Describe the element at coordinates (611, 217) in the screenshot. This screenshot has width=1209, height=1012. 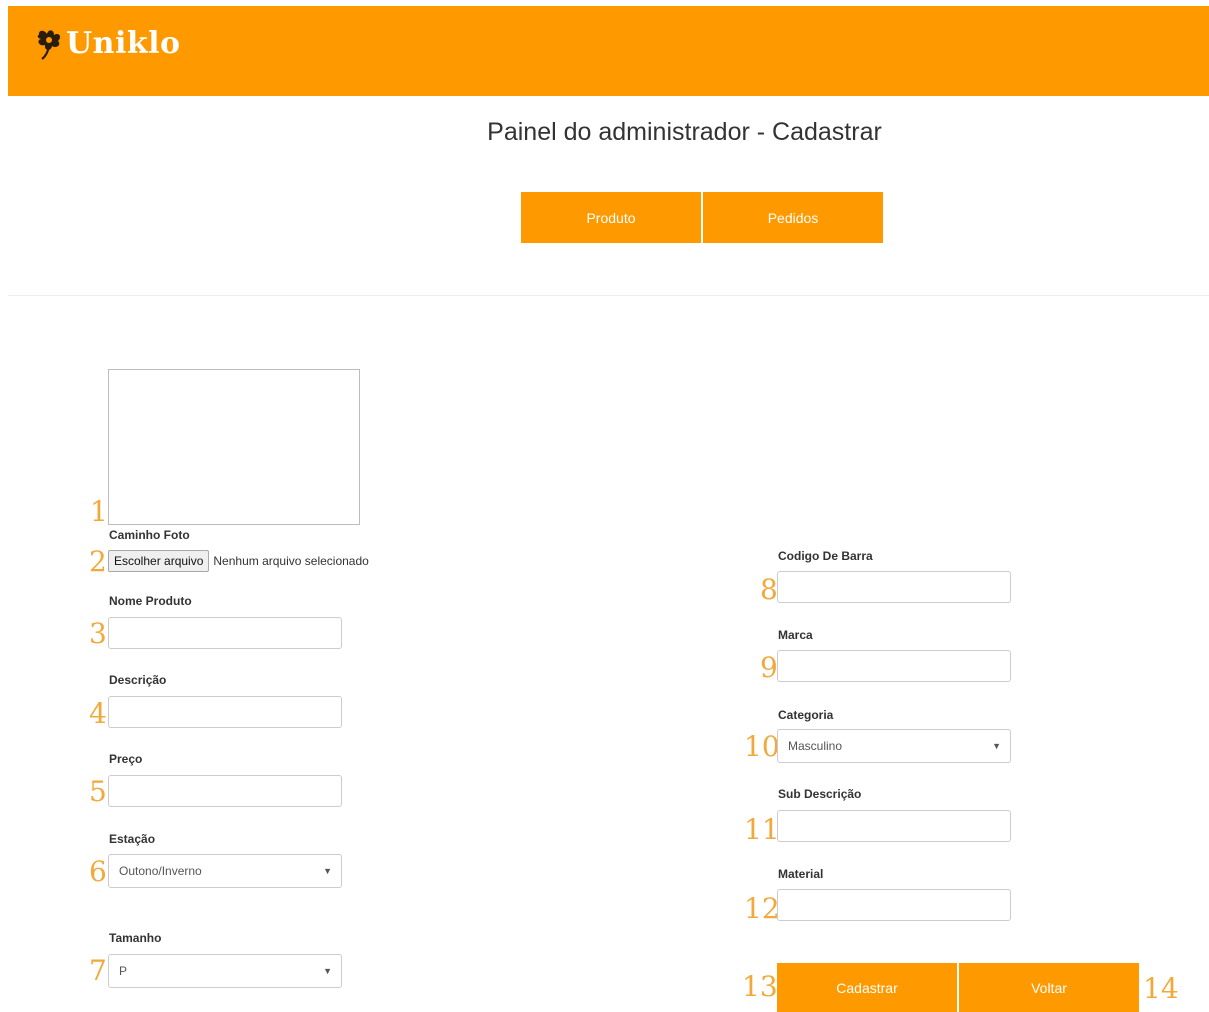
I see `produto-tab: Produto` at that location.